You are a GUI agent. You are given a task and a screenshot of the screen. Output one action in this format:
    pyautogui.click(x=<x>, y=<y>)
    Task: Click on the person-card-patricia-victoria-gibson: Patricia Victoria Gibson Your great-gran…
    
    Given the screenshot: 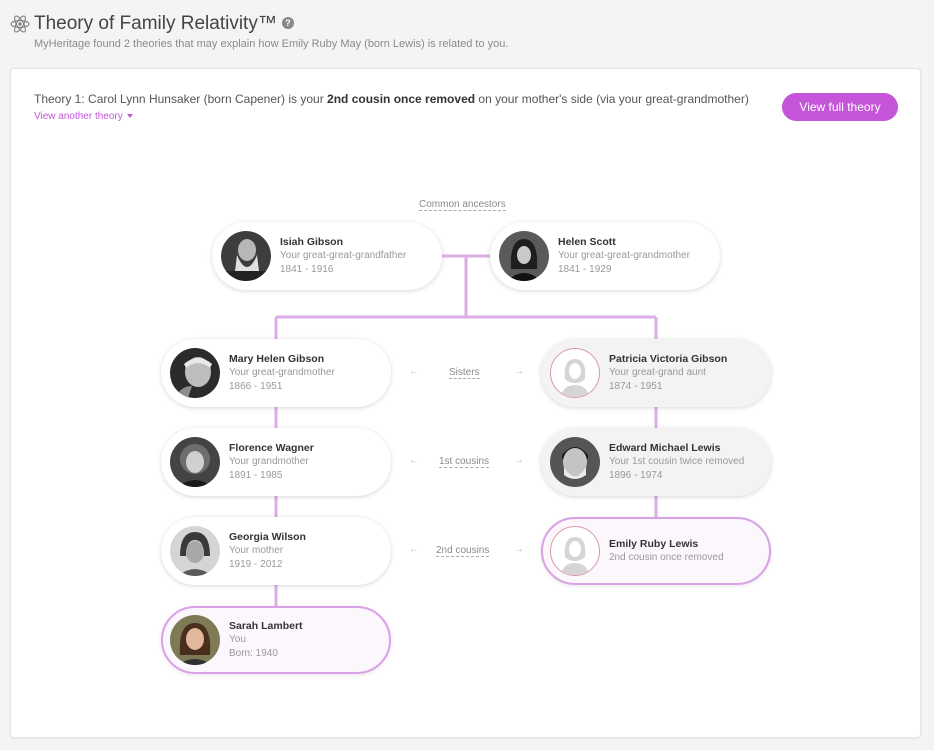 What is the action you would take?
    pyautogui.click(x=656, y=373)
    